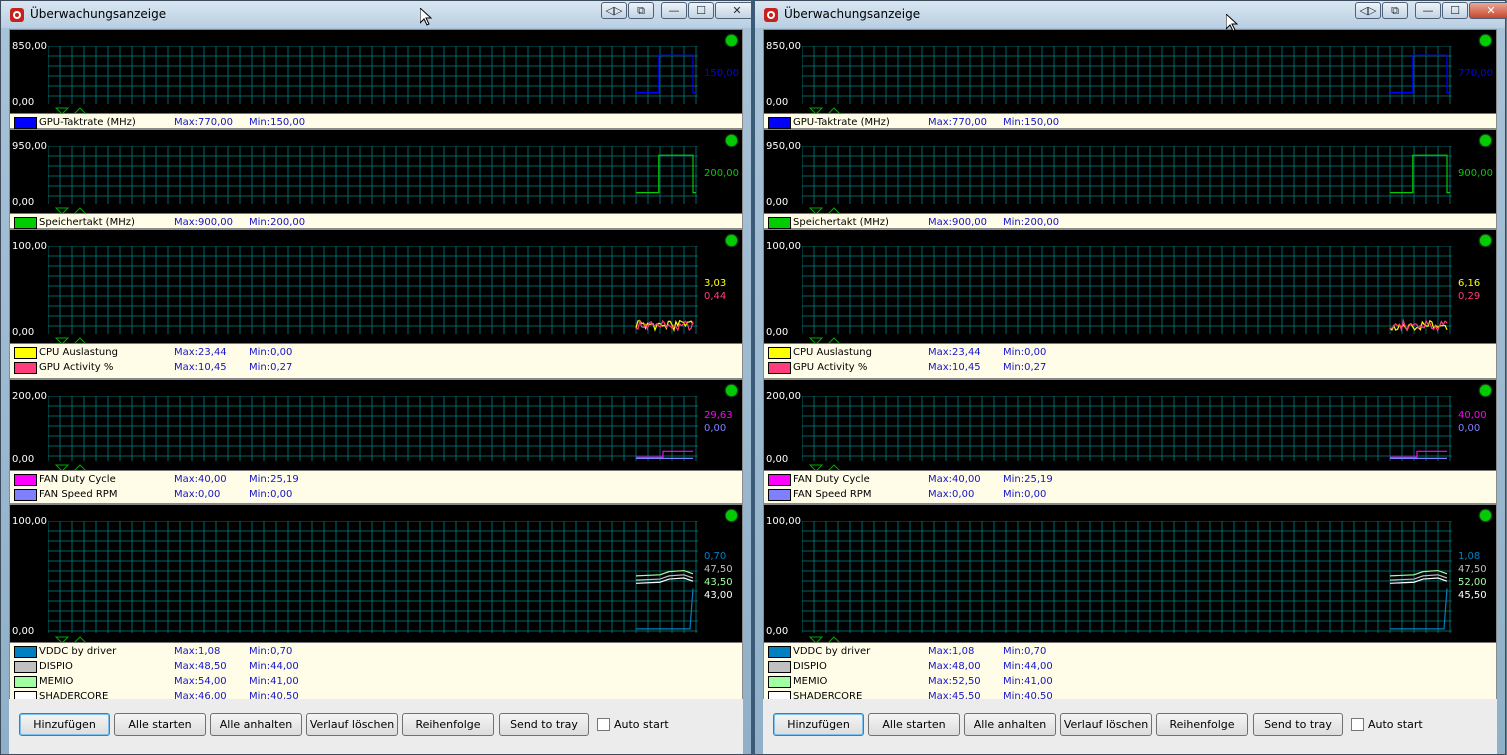  What do you see at coordinates (718, 595) in the screenshot?
I see `current-value: 43,00` at bounding box center [718, 595].